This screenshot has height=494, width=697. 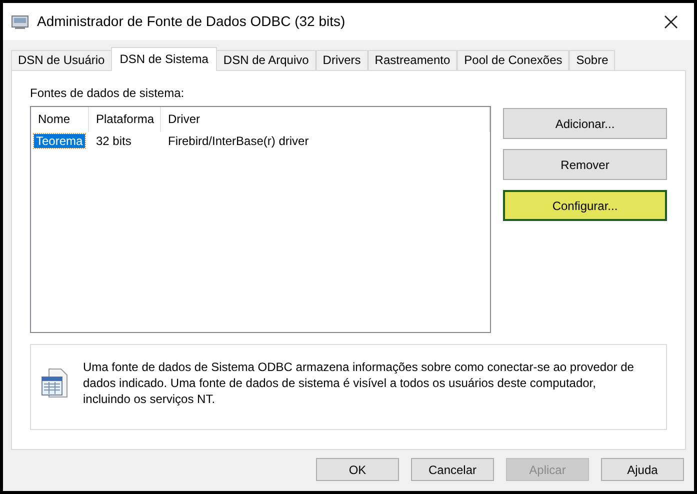 I want to click on table-cell: 32 bits, so click(x=114, y=141).